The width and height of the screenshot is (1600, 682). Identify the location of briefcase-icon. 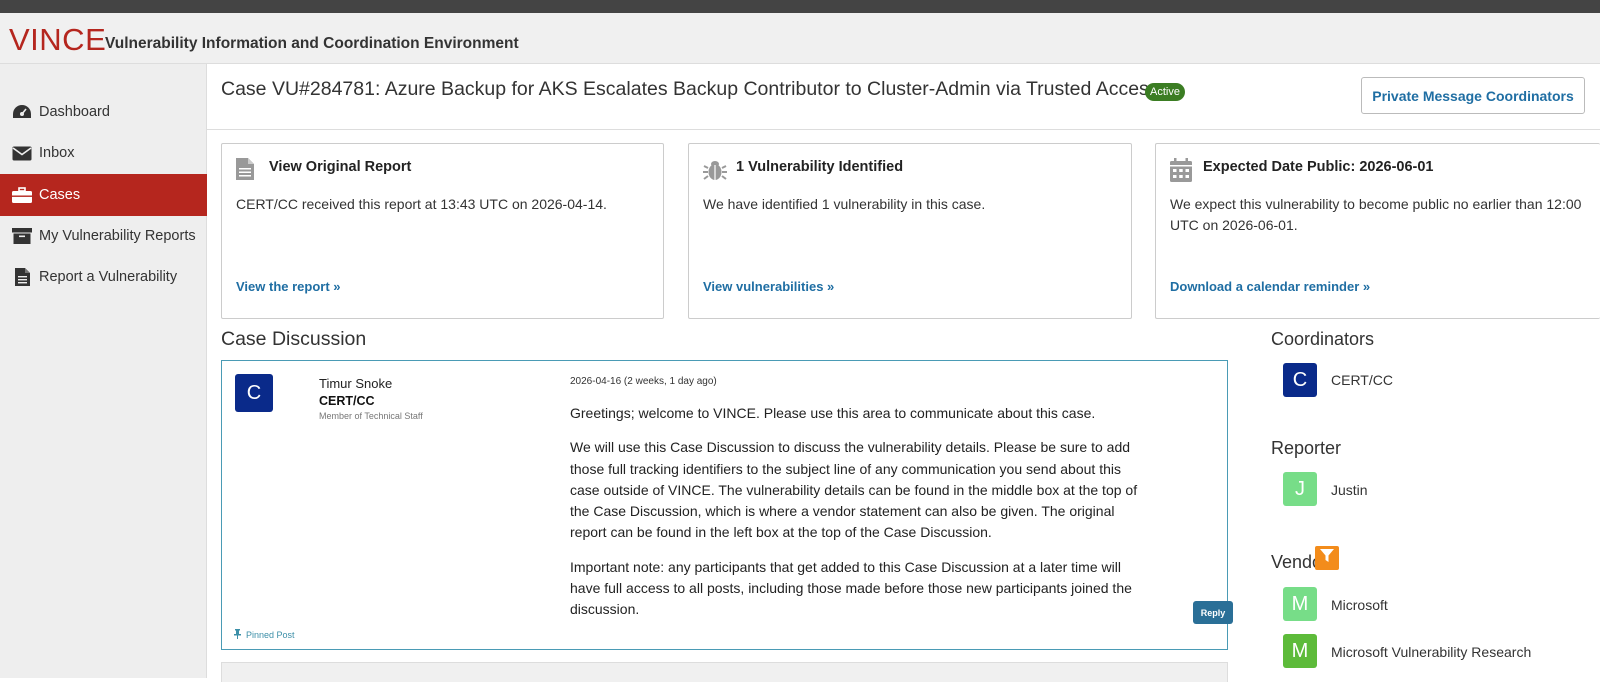
(22, 195).